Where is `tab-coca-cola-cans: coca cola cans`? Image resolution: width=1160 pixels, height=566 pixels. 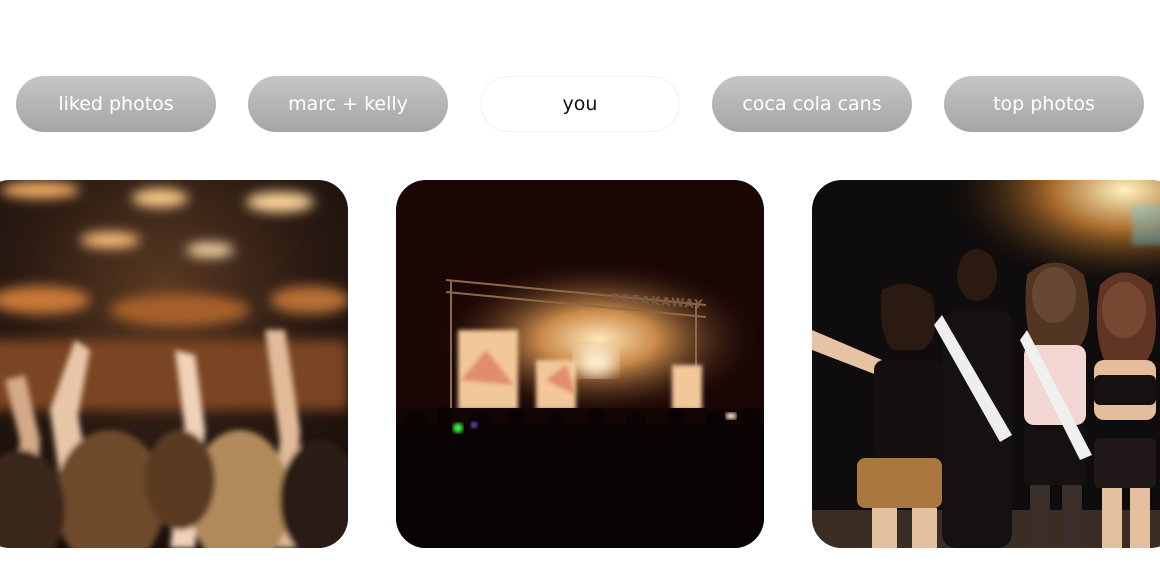
tab-coca-cola-cans: coca cola cans is located at coordinates (812, 104).